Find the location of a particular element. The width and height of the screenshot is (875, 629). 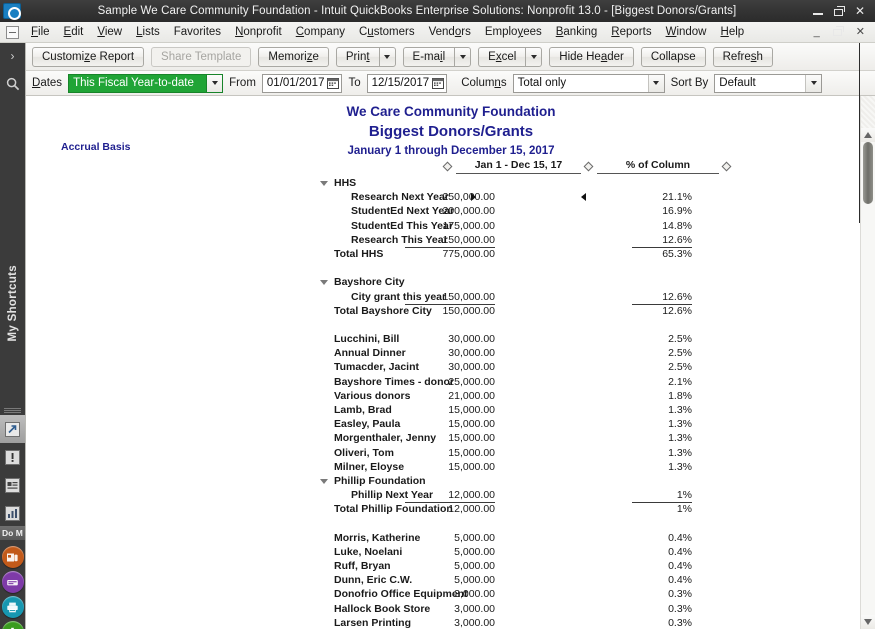

row-amount: 12,000.00 is located at coordinates (450, 496).